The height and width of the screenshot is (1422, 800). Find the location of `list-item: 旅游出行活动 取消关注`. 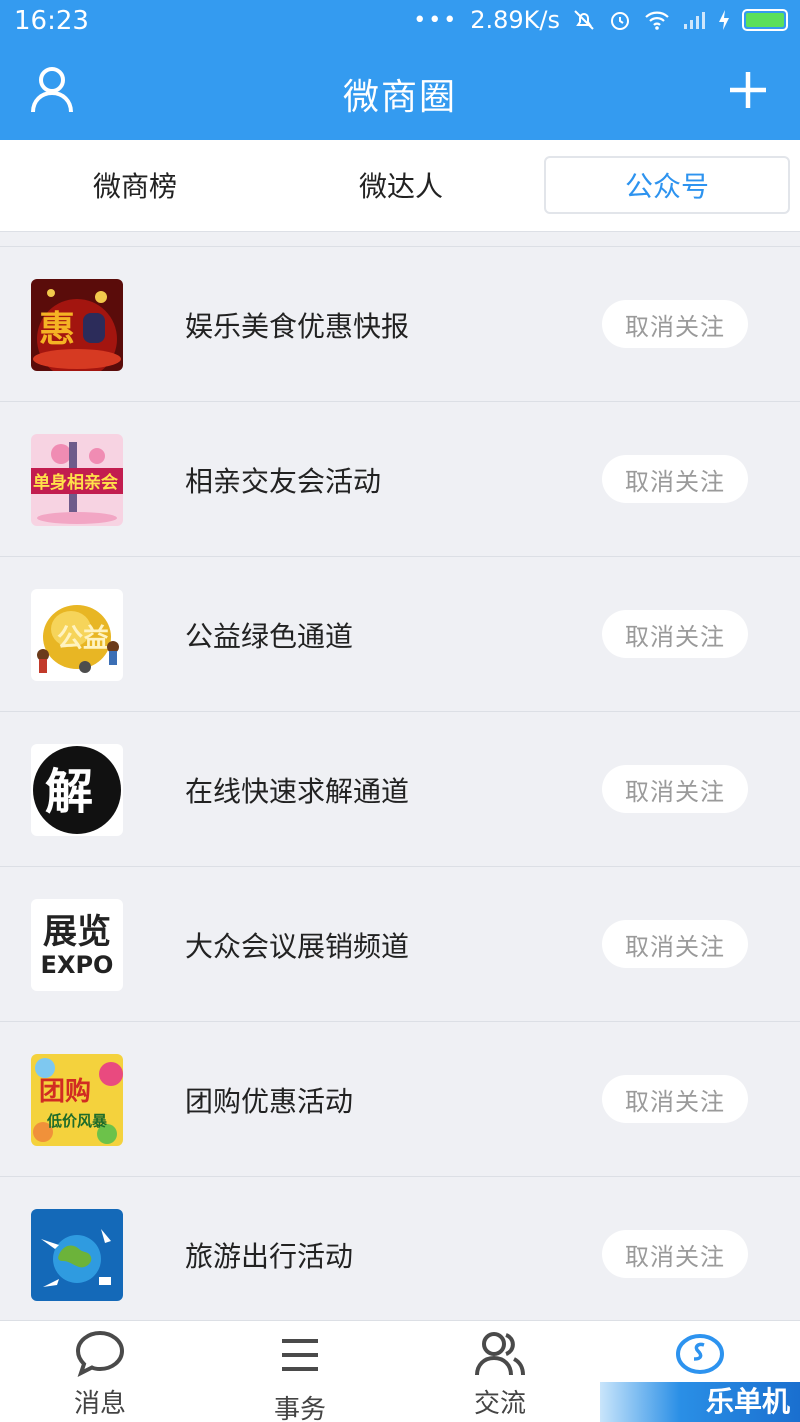

list-item: 旅游出行活动 取消关注 is located at coordinates (400, 1253).